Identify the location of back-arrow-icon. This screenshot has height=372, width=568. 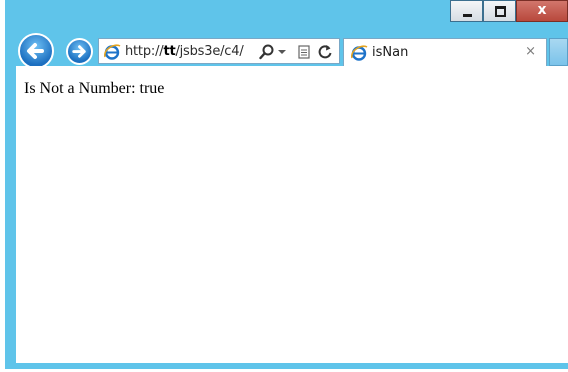
(35, 51).